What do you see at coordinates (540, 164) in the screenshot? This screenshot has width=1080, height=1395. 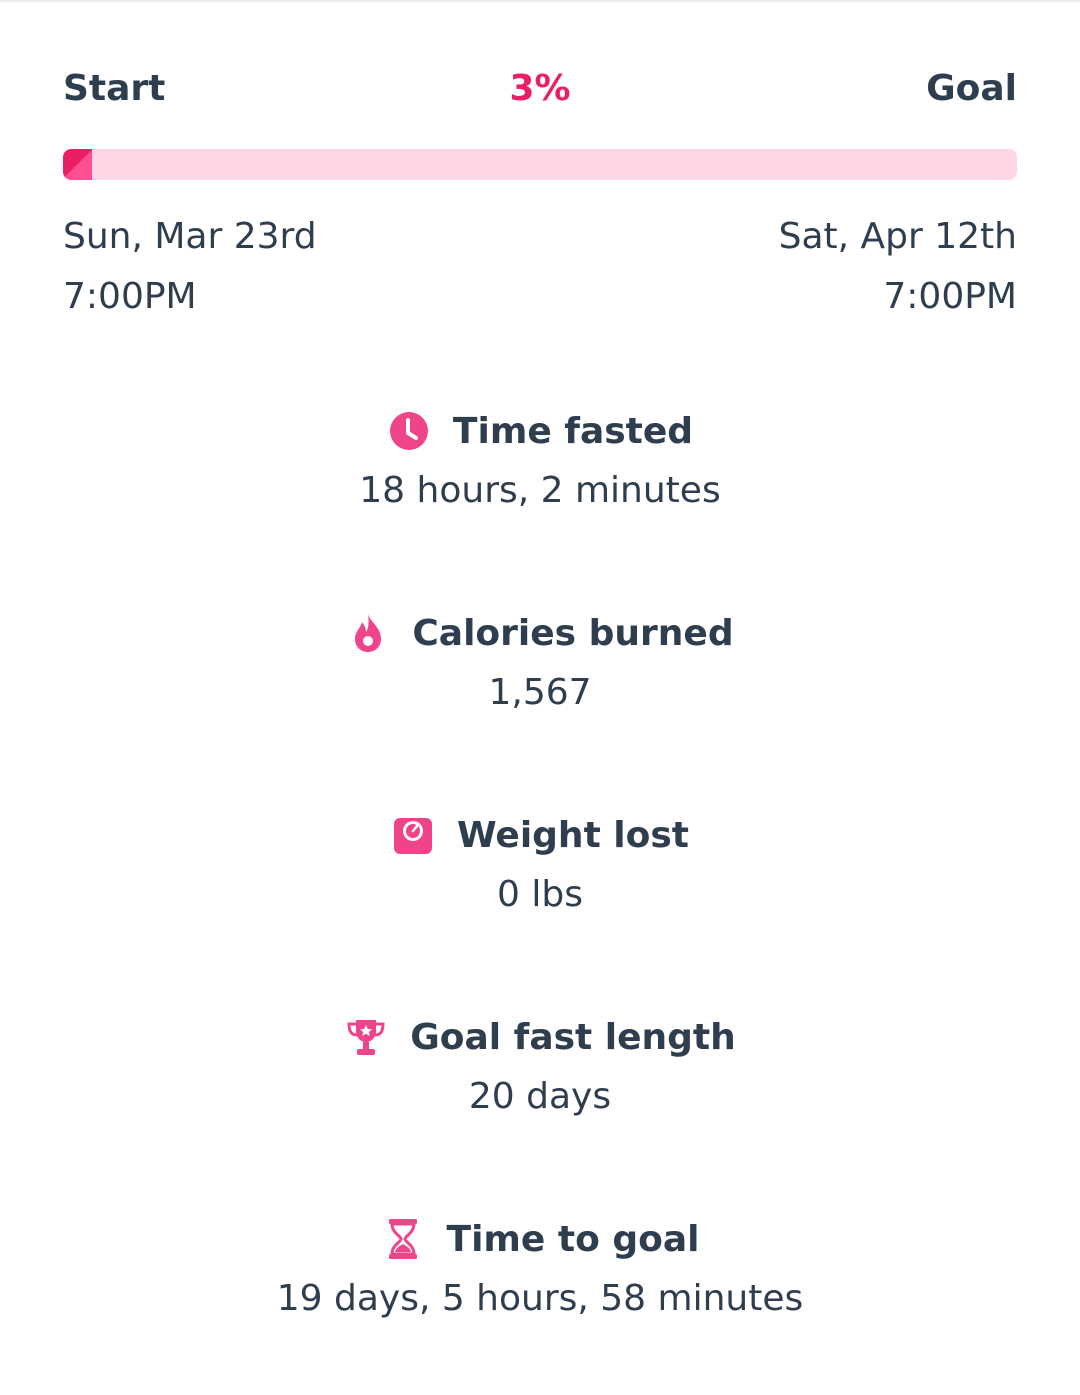 I see `progress-bar` at bounding box center [540, 164].